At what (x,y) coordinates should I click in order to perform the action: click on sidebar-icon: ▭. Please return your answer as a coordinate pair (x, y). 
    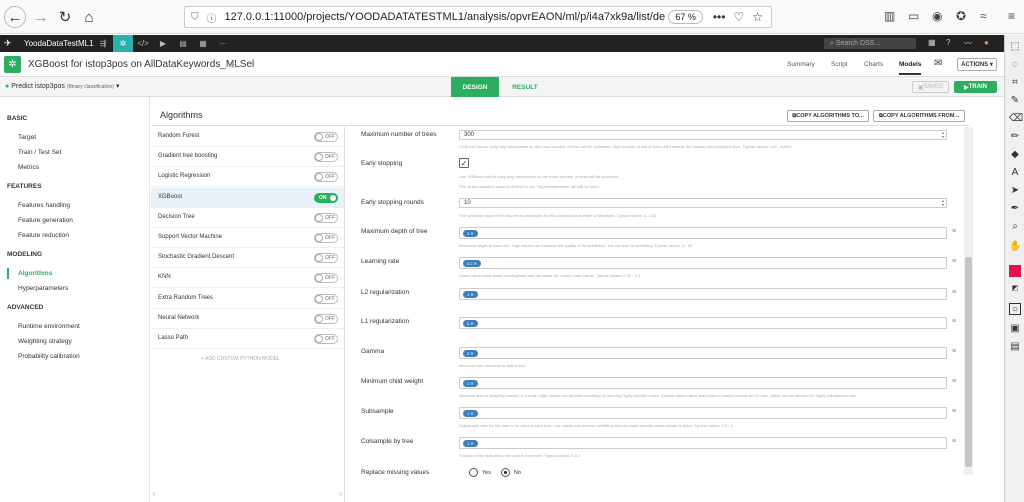
    Looking at the image, I should click on (913, 16).